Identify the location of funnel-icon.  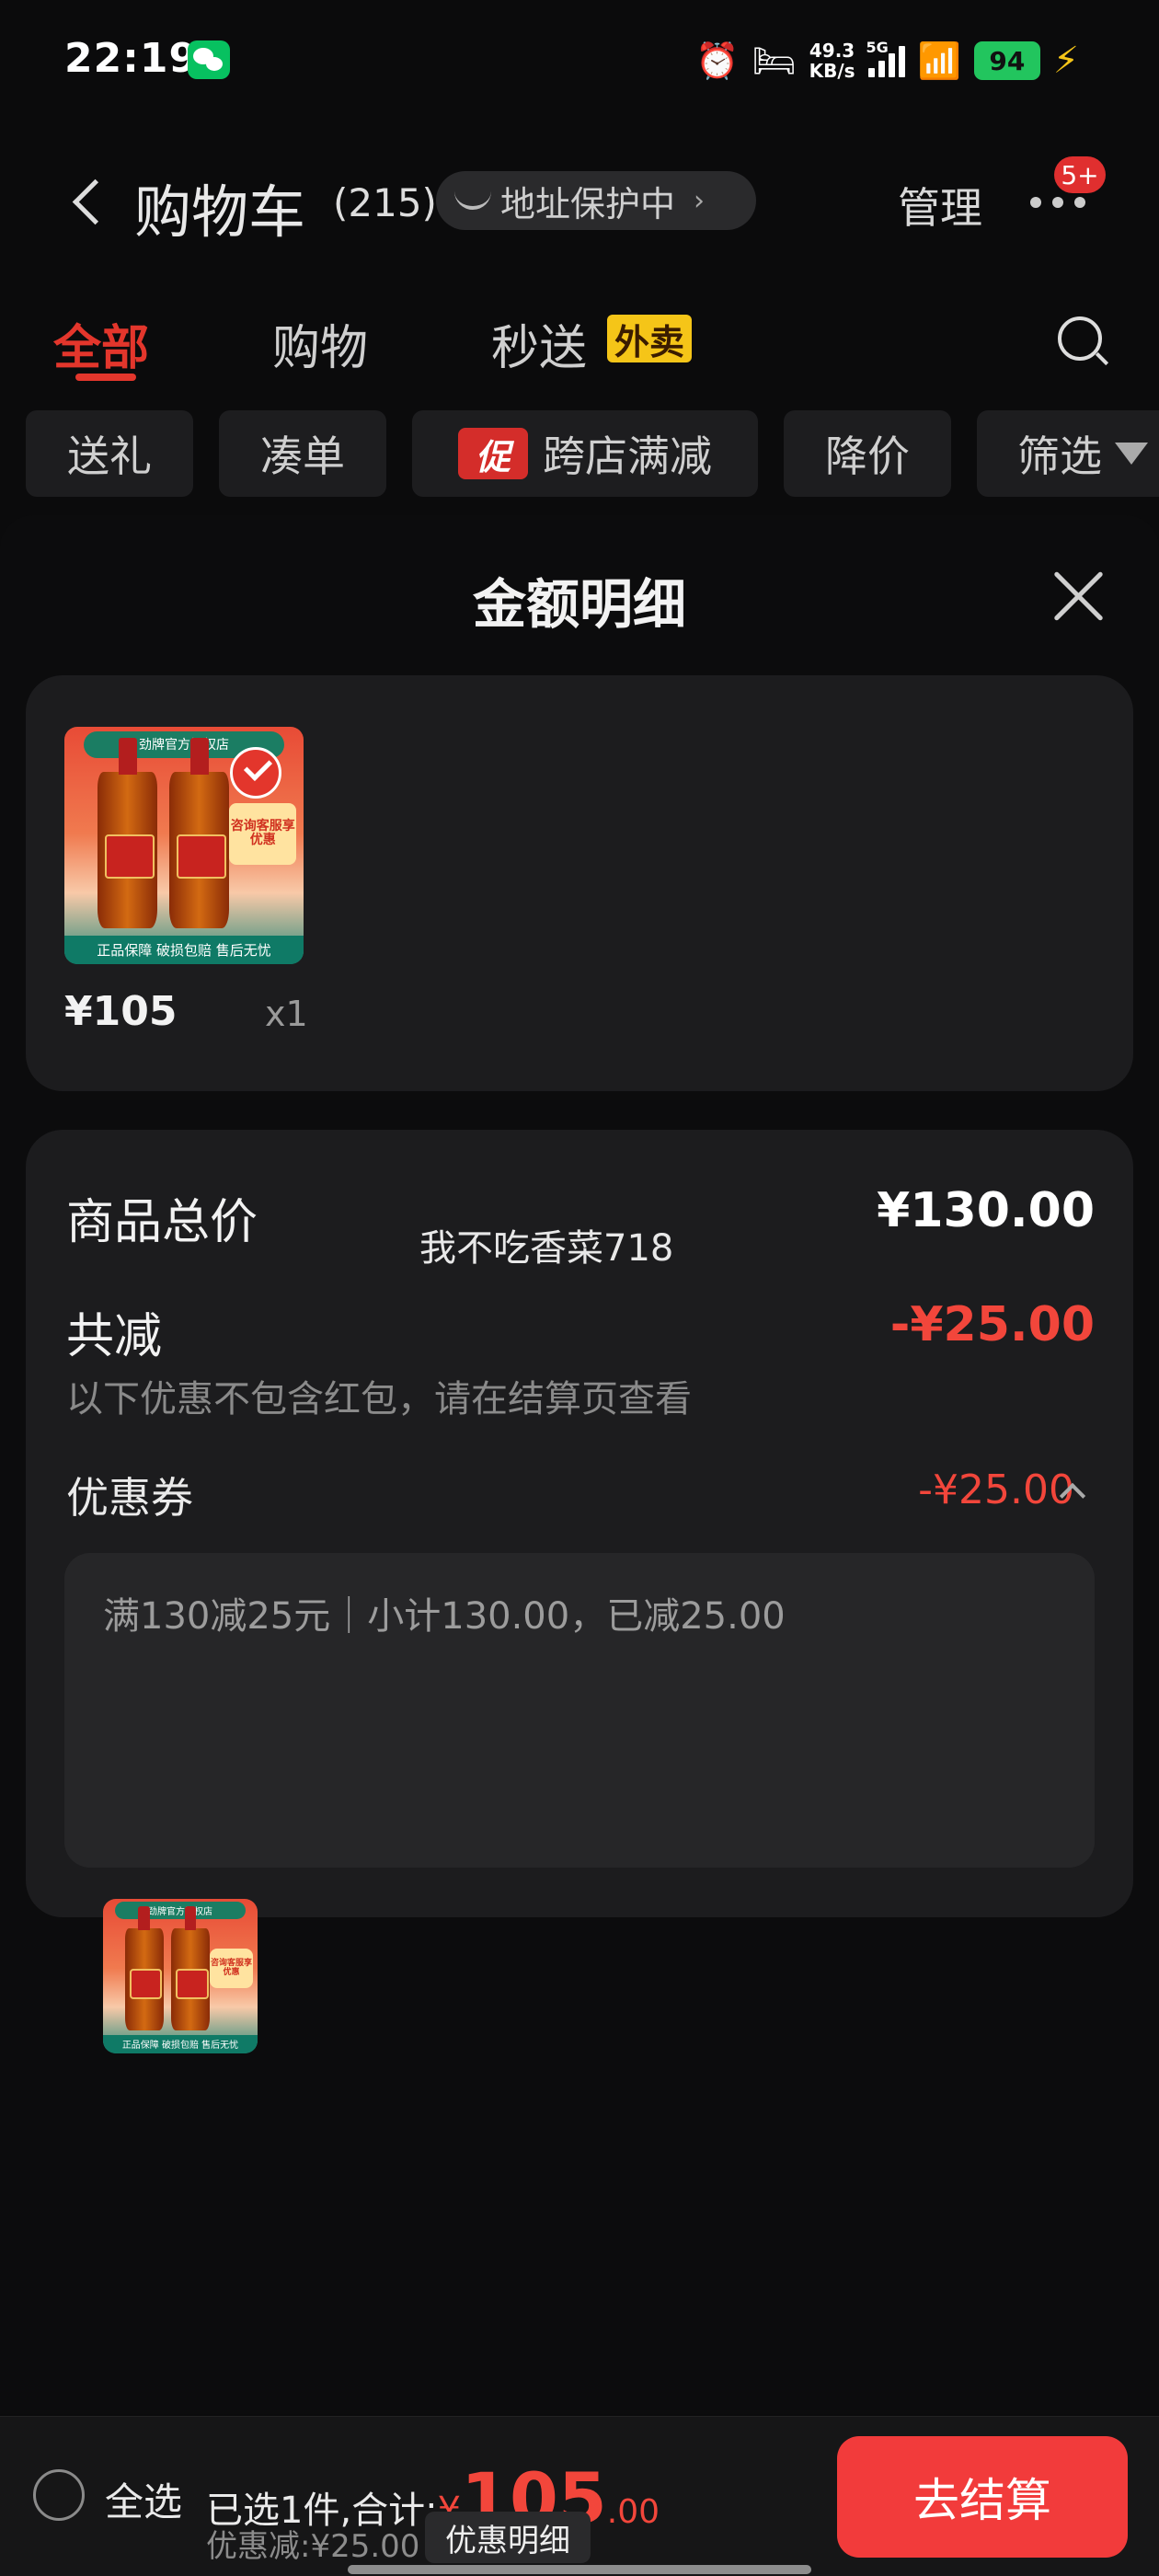
(1131, 454).